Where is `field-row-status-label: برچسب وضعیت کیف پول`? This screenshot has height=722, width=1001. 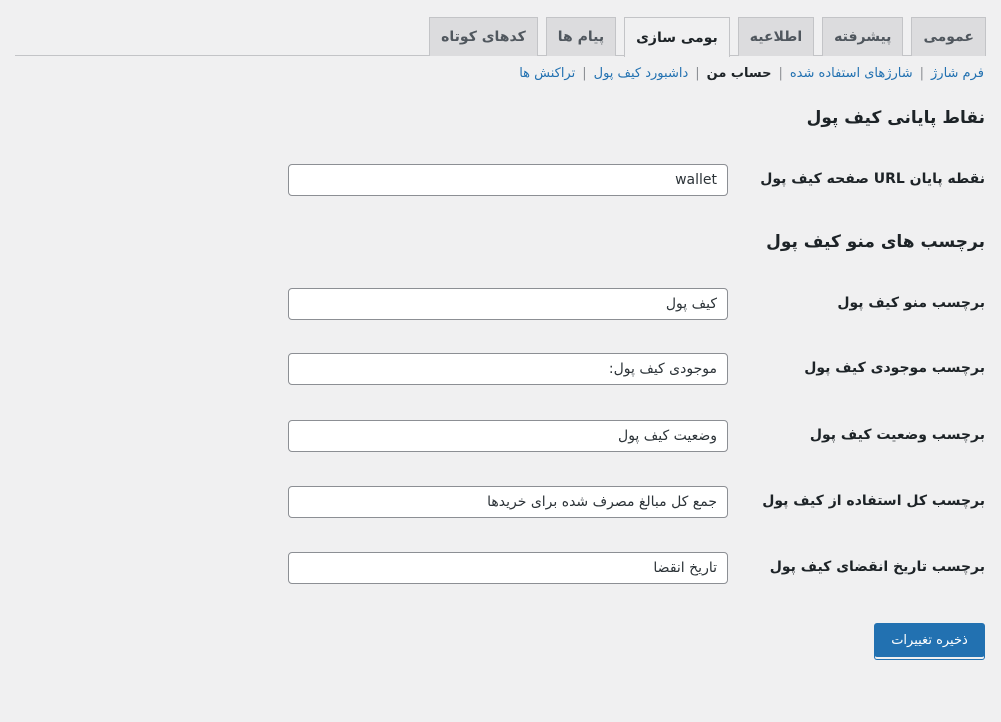 field-row-status-label: برچسب وضعیت کیف پول is located at coordinates (492, 436).